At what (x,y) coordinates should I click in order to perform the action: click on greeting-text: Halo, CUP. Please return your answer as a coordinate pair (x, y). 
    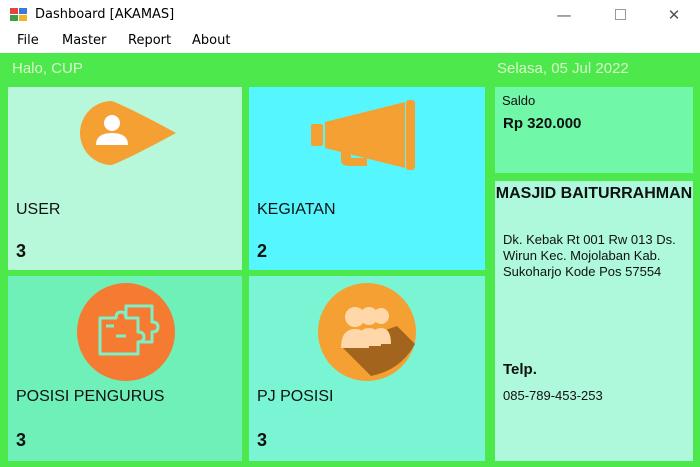
    Looking at the image, I should click on (47, 68).